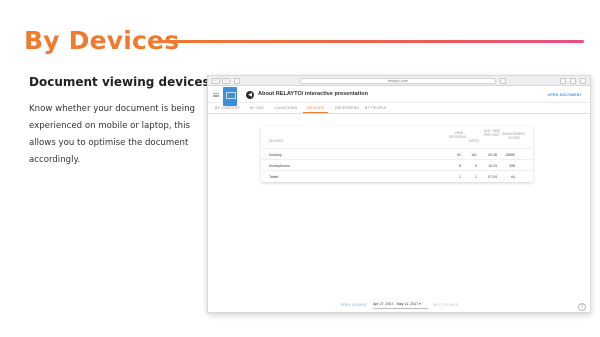  I want to click on next-period-link: NEXT 15 DAYS, so click(445, 305).